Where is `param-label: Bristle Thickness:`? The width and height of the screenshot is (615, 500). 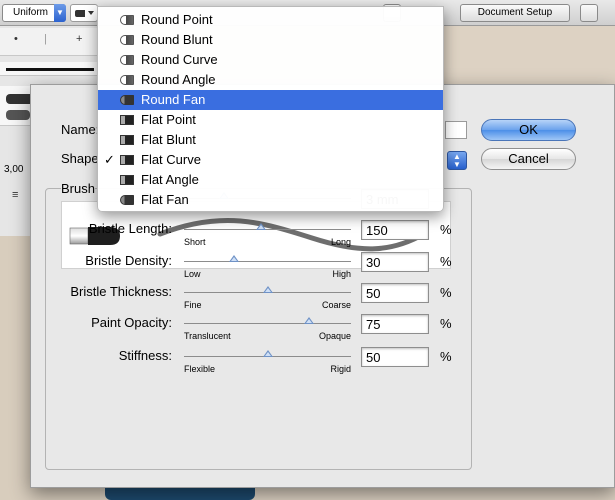
param-label: Bristle Thickness: is located at coordinates (121, 291).